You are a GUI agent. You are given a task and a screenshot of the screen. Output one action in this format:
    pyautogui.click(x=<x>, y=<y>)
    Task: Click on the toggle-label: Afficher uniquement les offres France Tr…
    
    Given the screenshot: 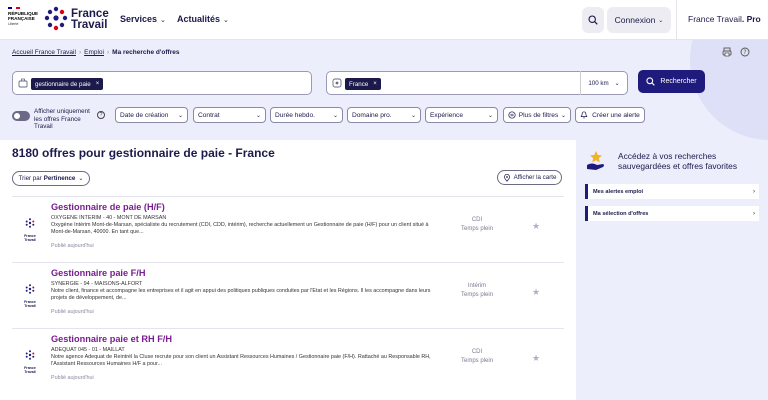 What is the action you would take?
    pyautogui.click(x=62, y=119)
    